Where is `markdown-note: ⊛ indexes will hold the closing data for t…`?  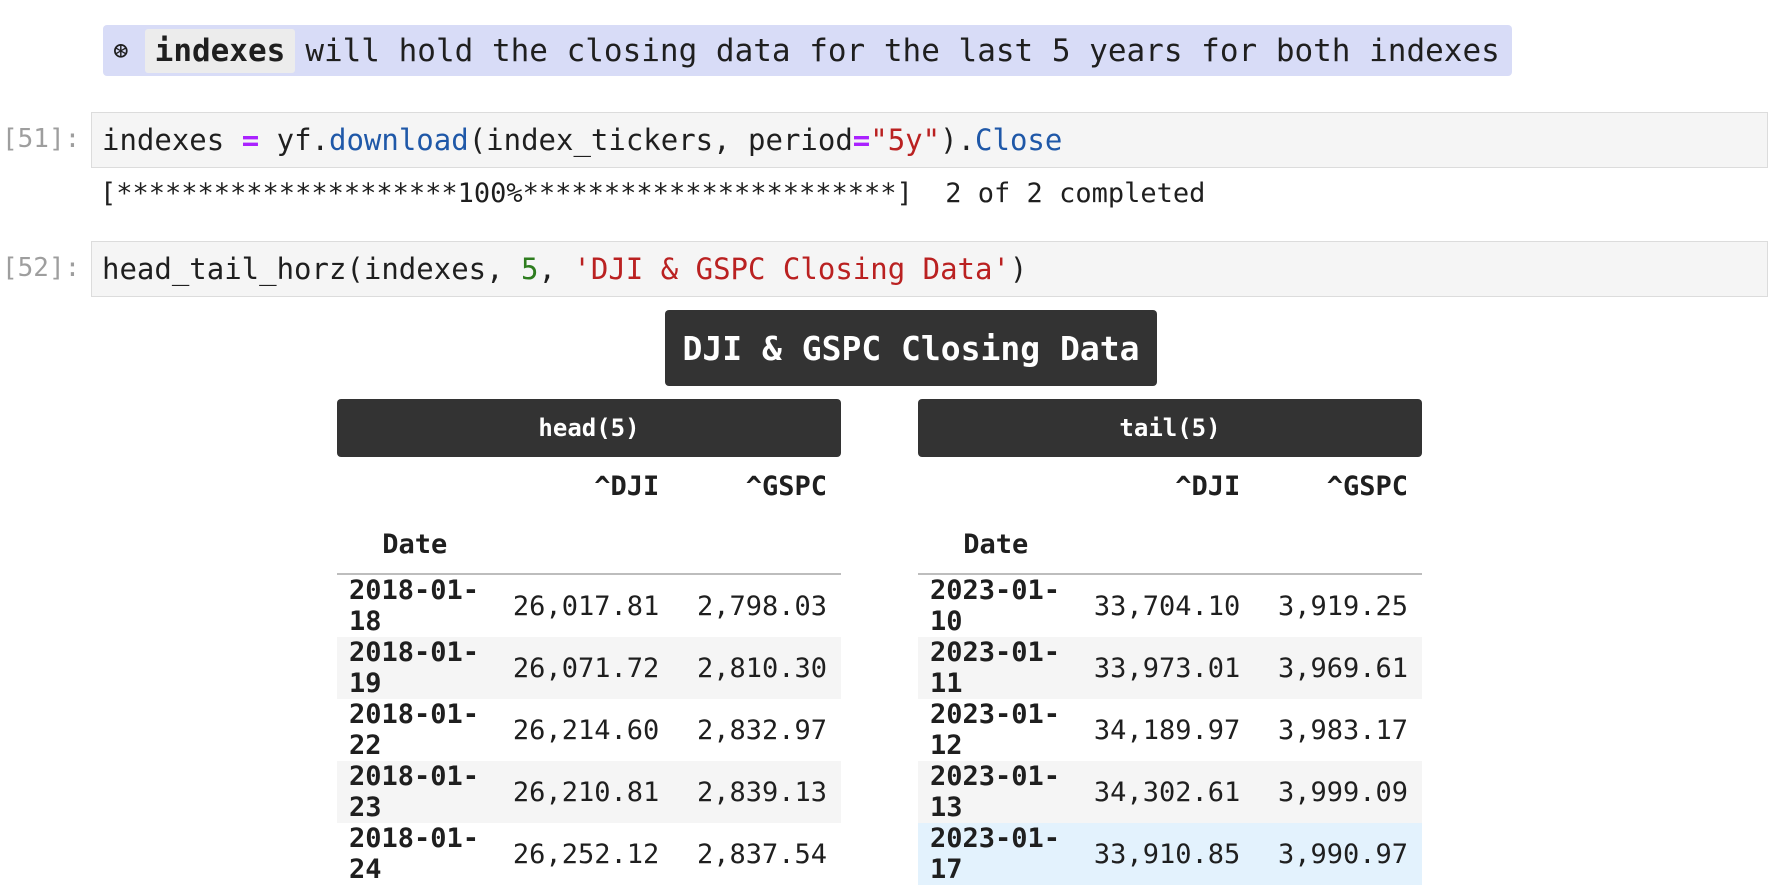 markdown-note: ⊛ indexes will hold the closing data for t… is located at coordinates (807, 50).